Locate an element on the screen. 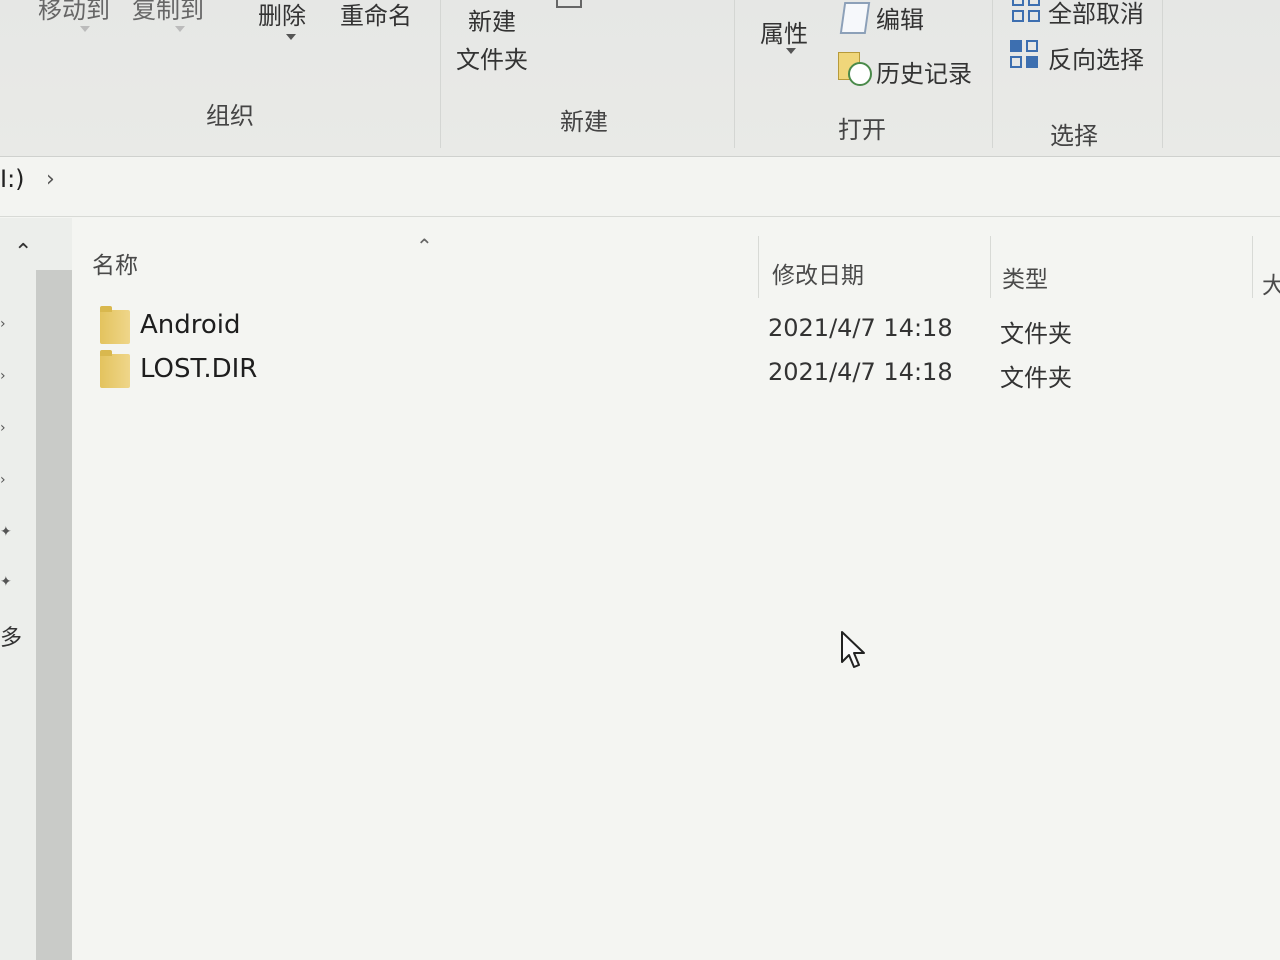 The height and width of the screenshot is (960, 1280). new-folder-label-line1: 新建 is located at coordinates (492, 22).